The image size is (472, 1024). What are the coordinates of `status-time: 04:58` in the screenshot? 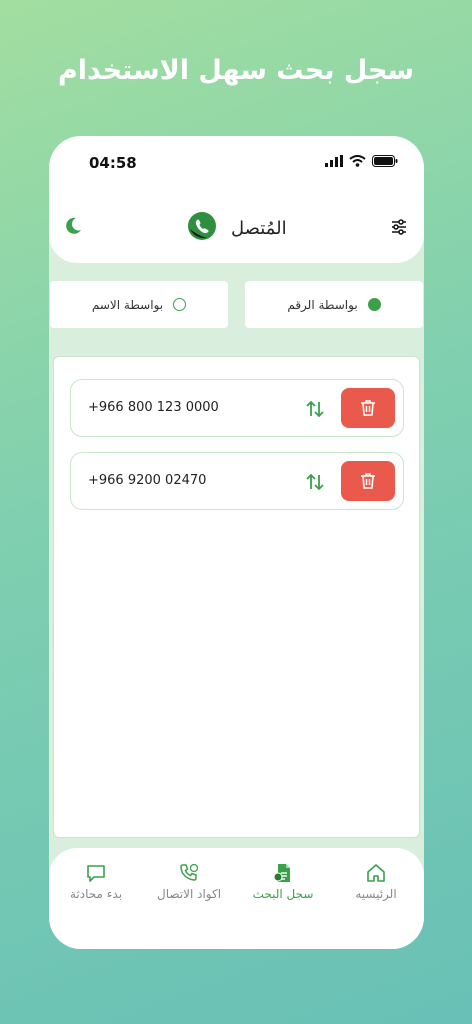 It's located at (113, 163).